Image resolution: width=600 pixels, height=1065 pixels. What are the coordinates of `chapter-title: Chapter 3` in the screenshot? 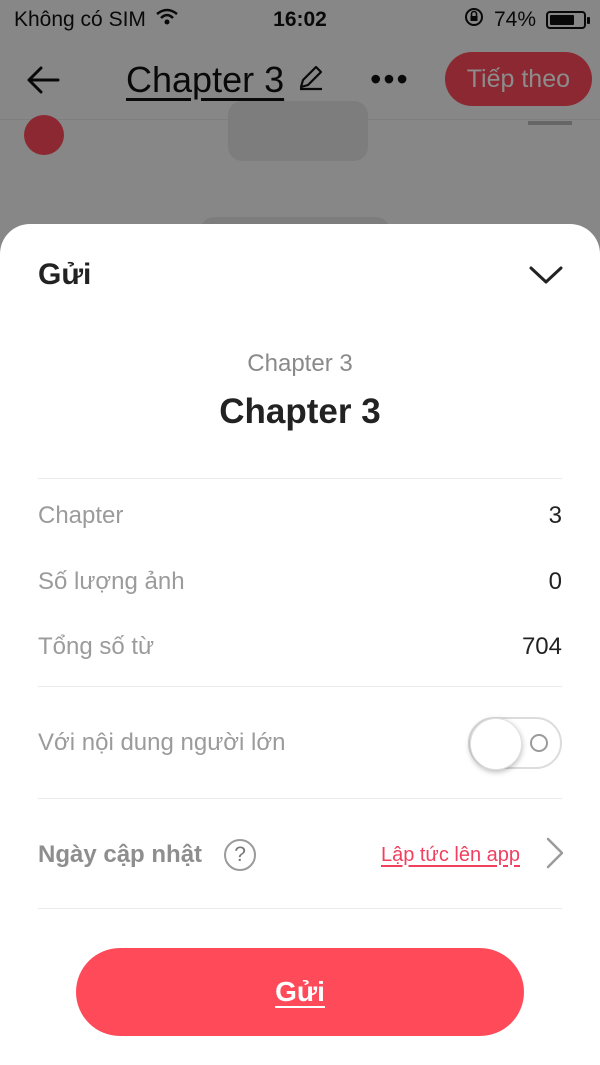 It's located at (300, 411).